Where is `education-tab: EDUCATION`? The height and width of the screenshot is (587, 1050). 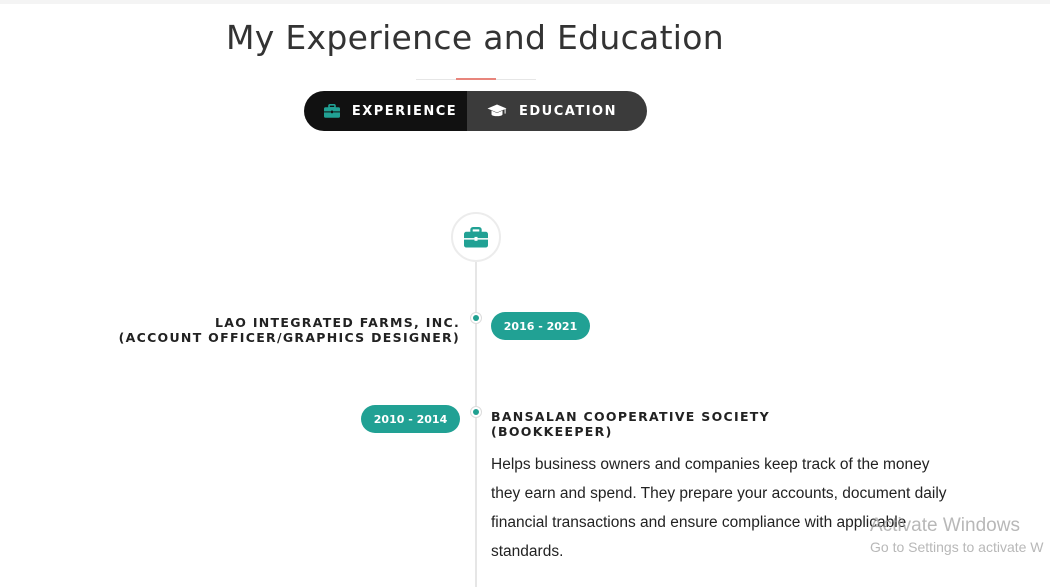
education-tab: EDUCATION is located at coordinates (557, 111).